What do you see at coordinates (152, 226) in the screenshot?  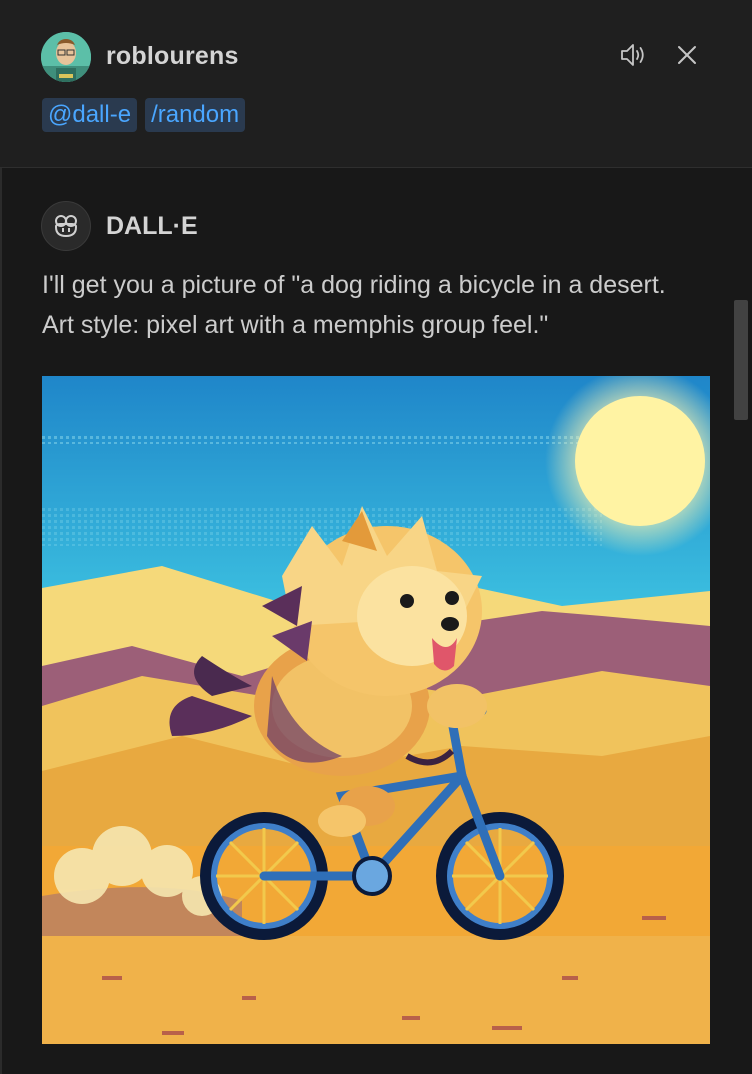 I see `bot-name: DALL·E` at bounding box center [152, 226].